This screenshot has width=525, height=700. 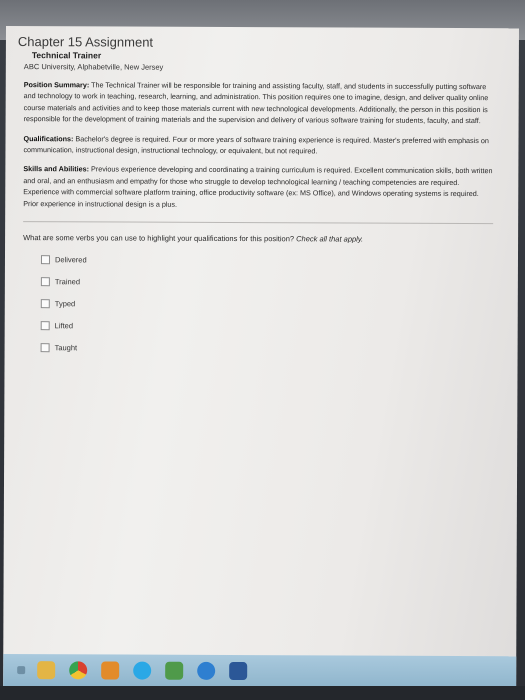 What do you see at coordinates (56, 169) in the screenshot?
I see `skills-label: Skills and Abilities:` at bounding box center [56, 169].